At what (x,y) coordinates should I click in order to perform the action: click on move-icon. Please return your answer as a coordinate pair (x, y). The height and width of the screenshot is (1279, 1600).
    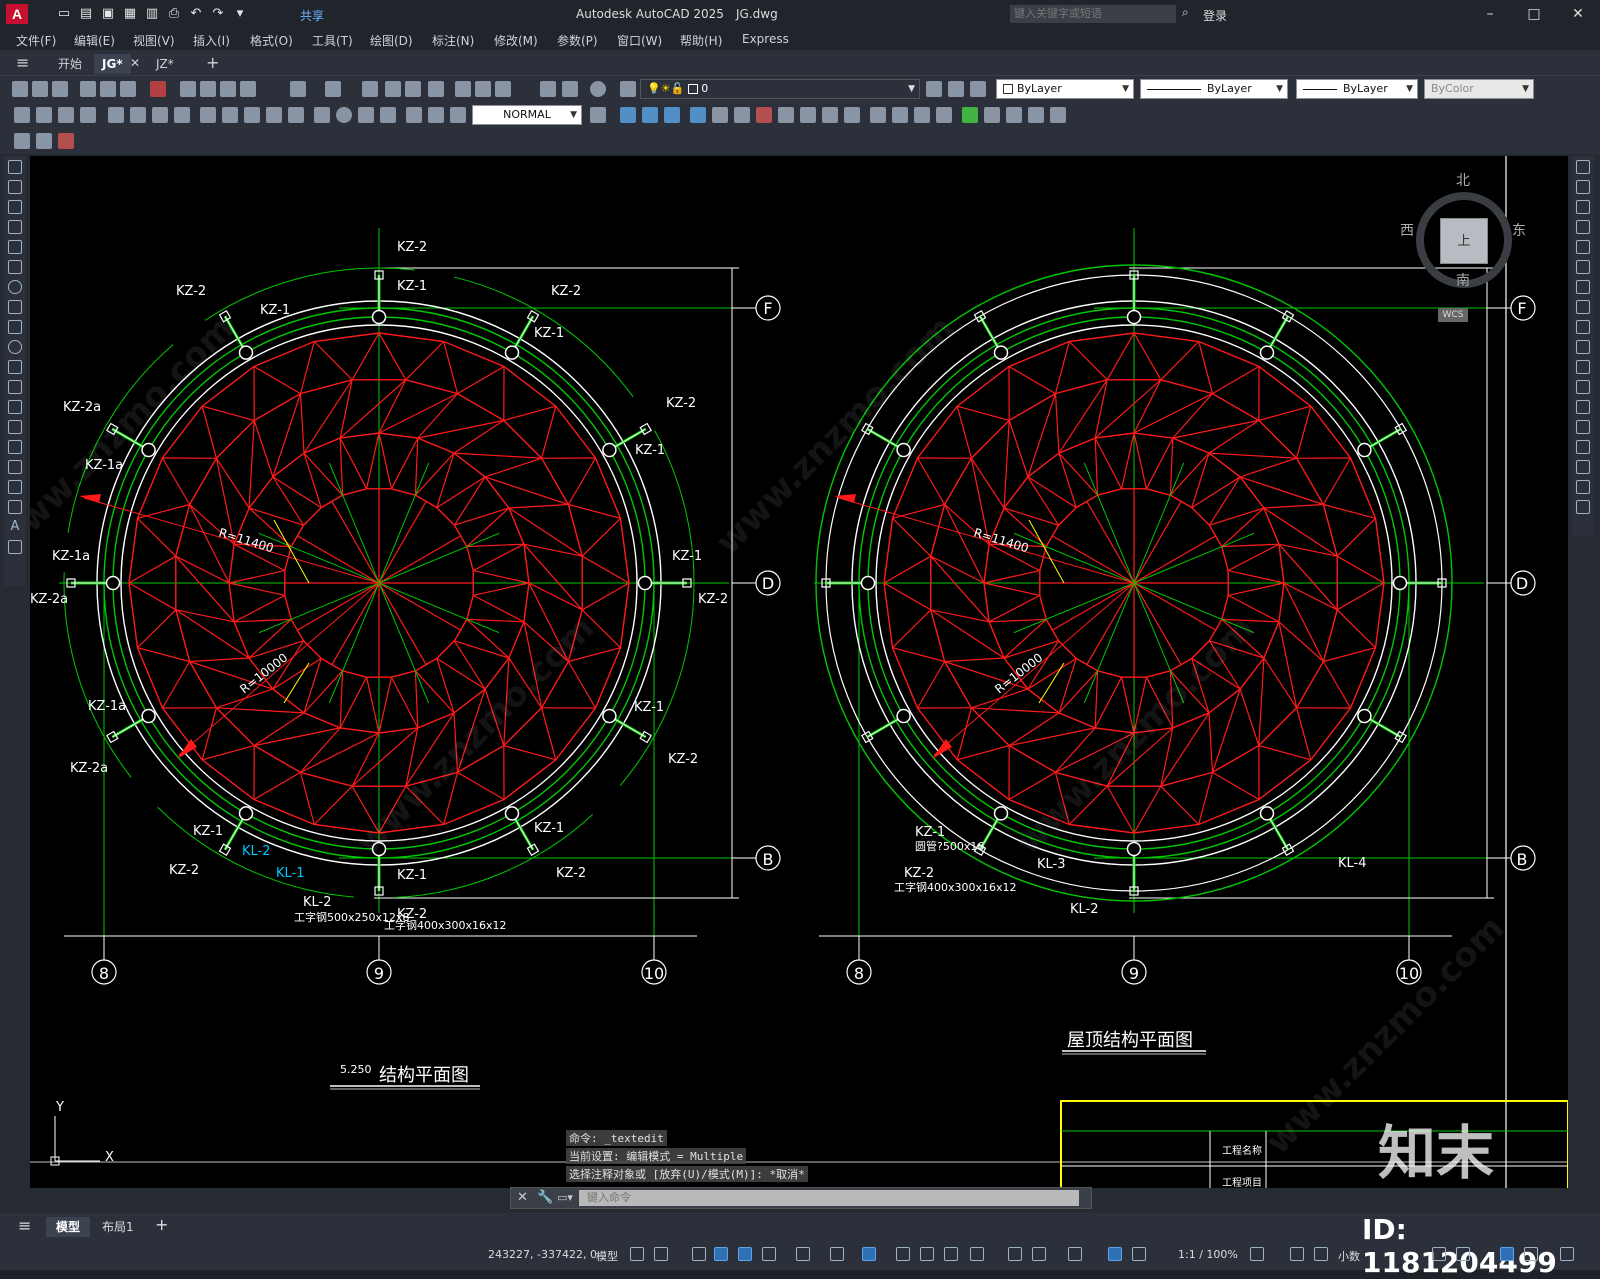
    Looking at the image, I should click on (1583, 267).